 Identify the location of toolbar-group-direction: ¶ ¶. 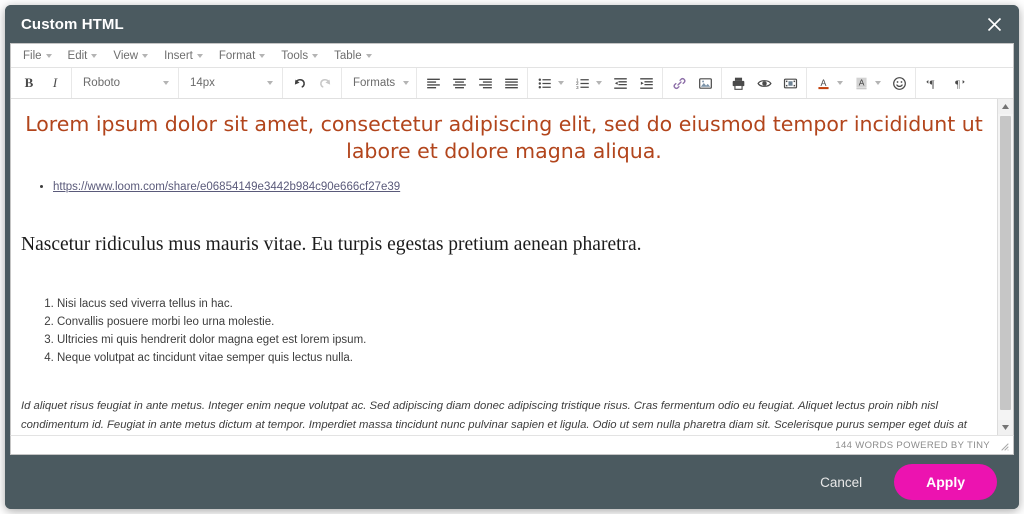
(945, 83).